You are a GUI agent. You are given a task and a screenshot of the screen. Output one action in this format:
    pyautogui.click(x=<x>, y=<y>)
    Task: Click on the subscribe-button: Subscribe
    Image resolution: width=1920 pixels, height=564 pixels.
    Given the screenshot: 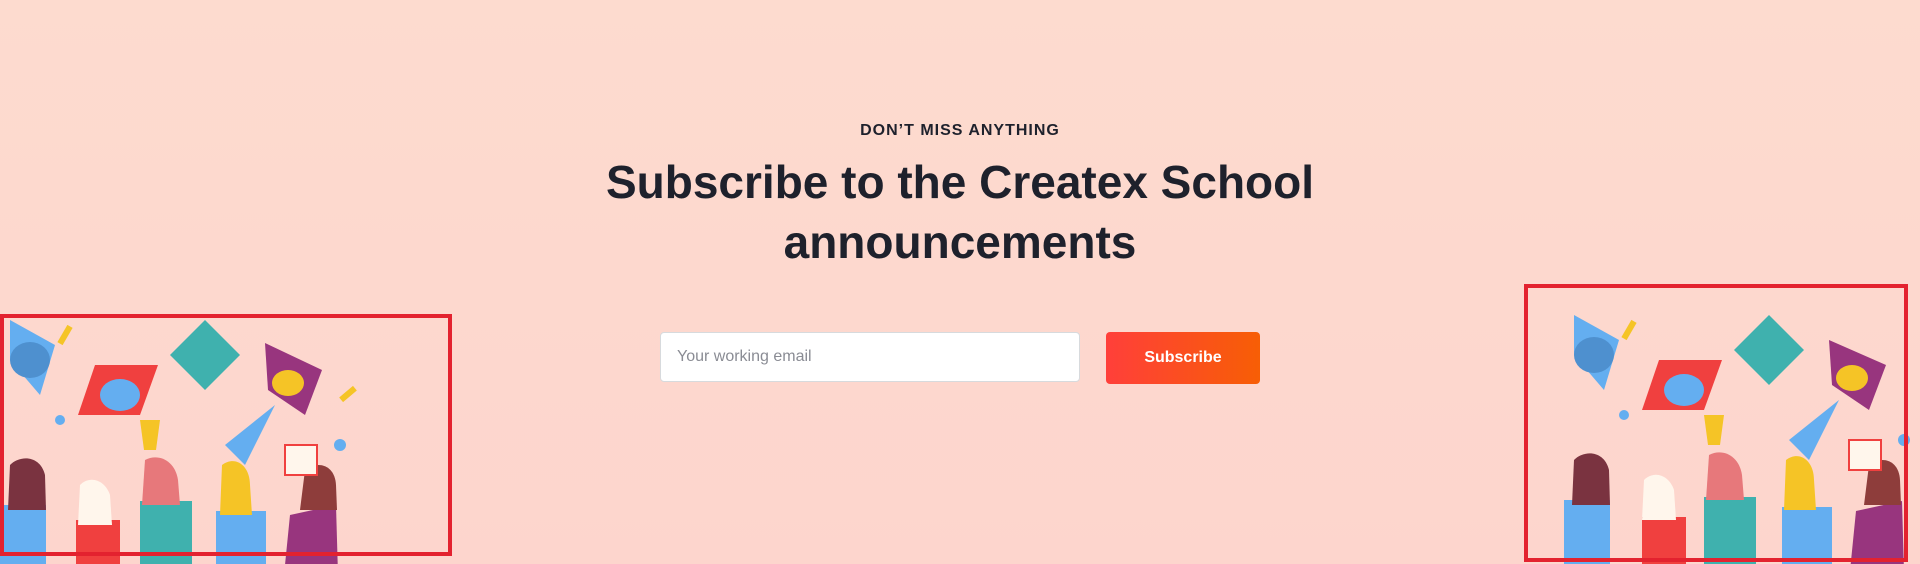 What is the action you would take?
    pyautogui.click(x=1183, y=358)
    